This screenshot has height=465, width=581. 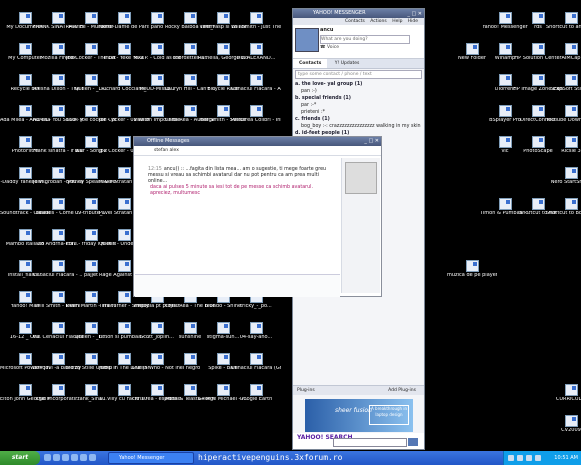 What do you see at coordinates (359, 105) in the screenshot?
I see `contact-item: par :-*` at bounding box center [359, 105].